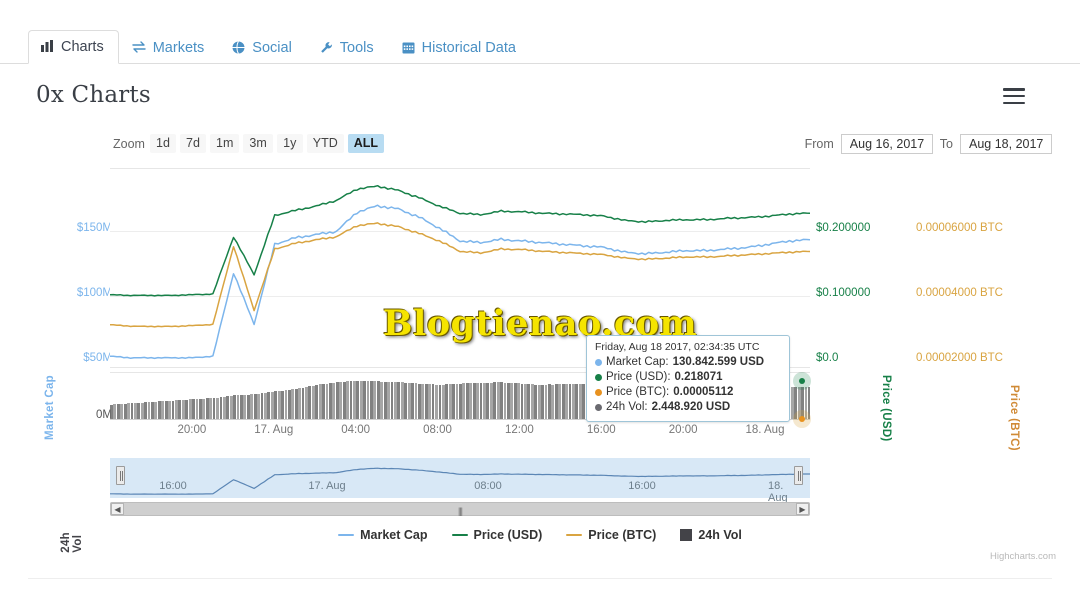 The width and height of the screenshot is (1080, 590). I want to click on zoom-button-ytd: YTD, so click(325, 143).